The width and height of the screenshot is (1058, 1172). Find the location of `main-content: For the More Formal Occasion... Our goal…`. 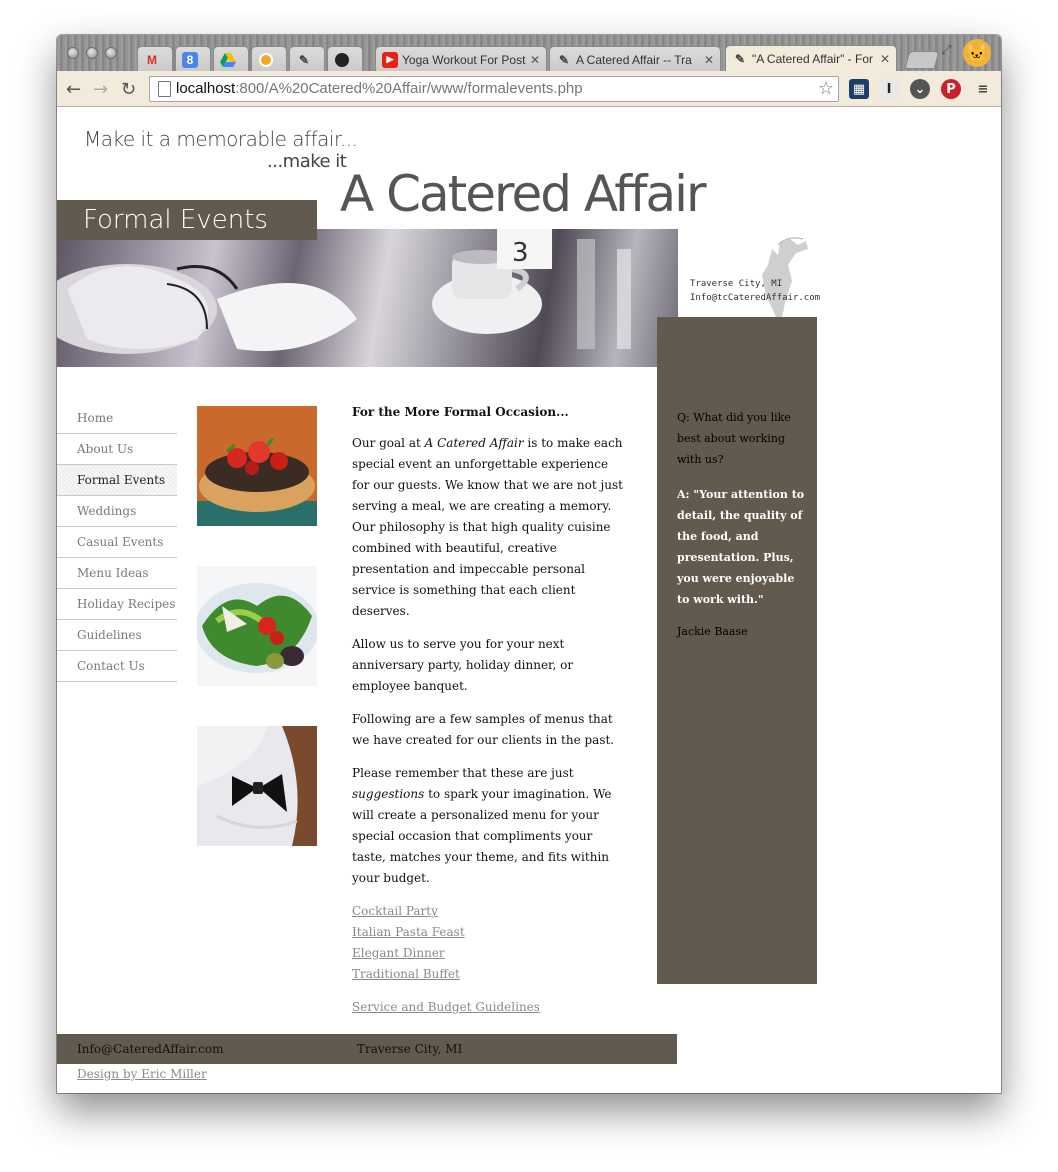

main-content: For the More Formal Occasion... Our goal… is located at coordinates (488, 710).